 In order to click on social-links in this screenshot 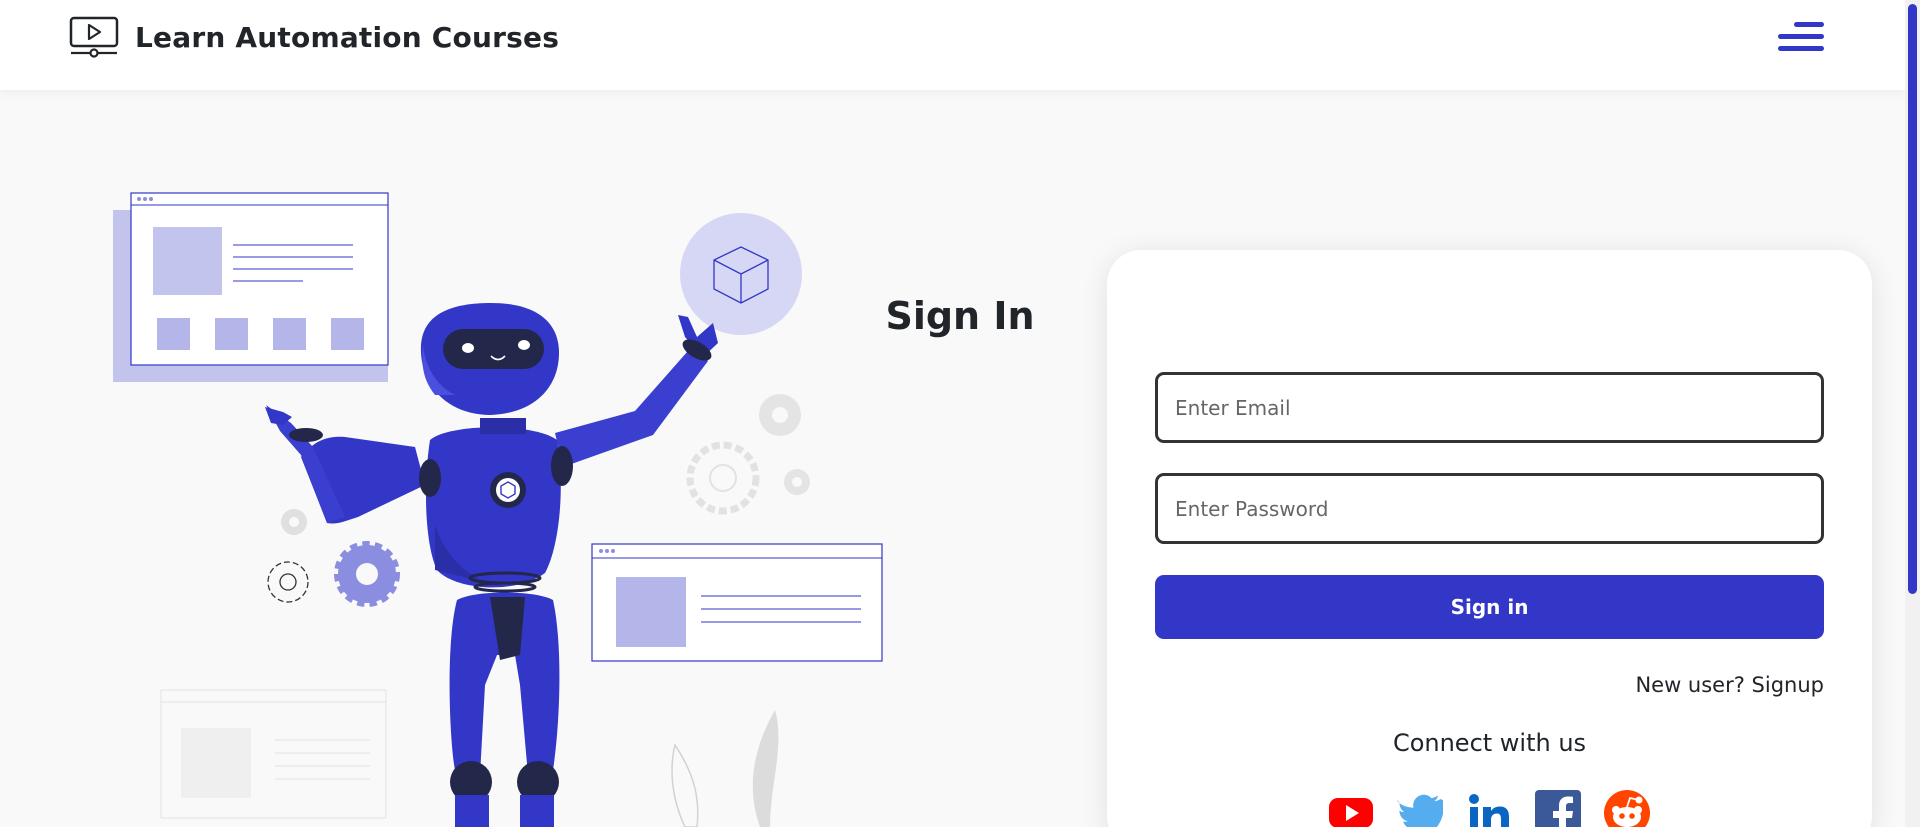, I will do `click(1493, 808)`.